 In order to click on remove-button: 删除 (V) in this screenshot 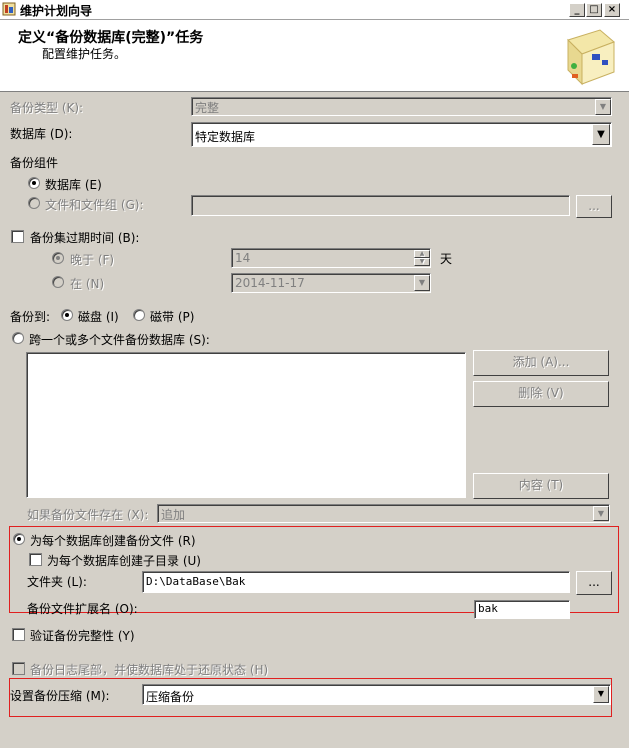, I will do `click(541, 394)`.